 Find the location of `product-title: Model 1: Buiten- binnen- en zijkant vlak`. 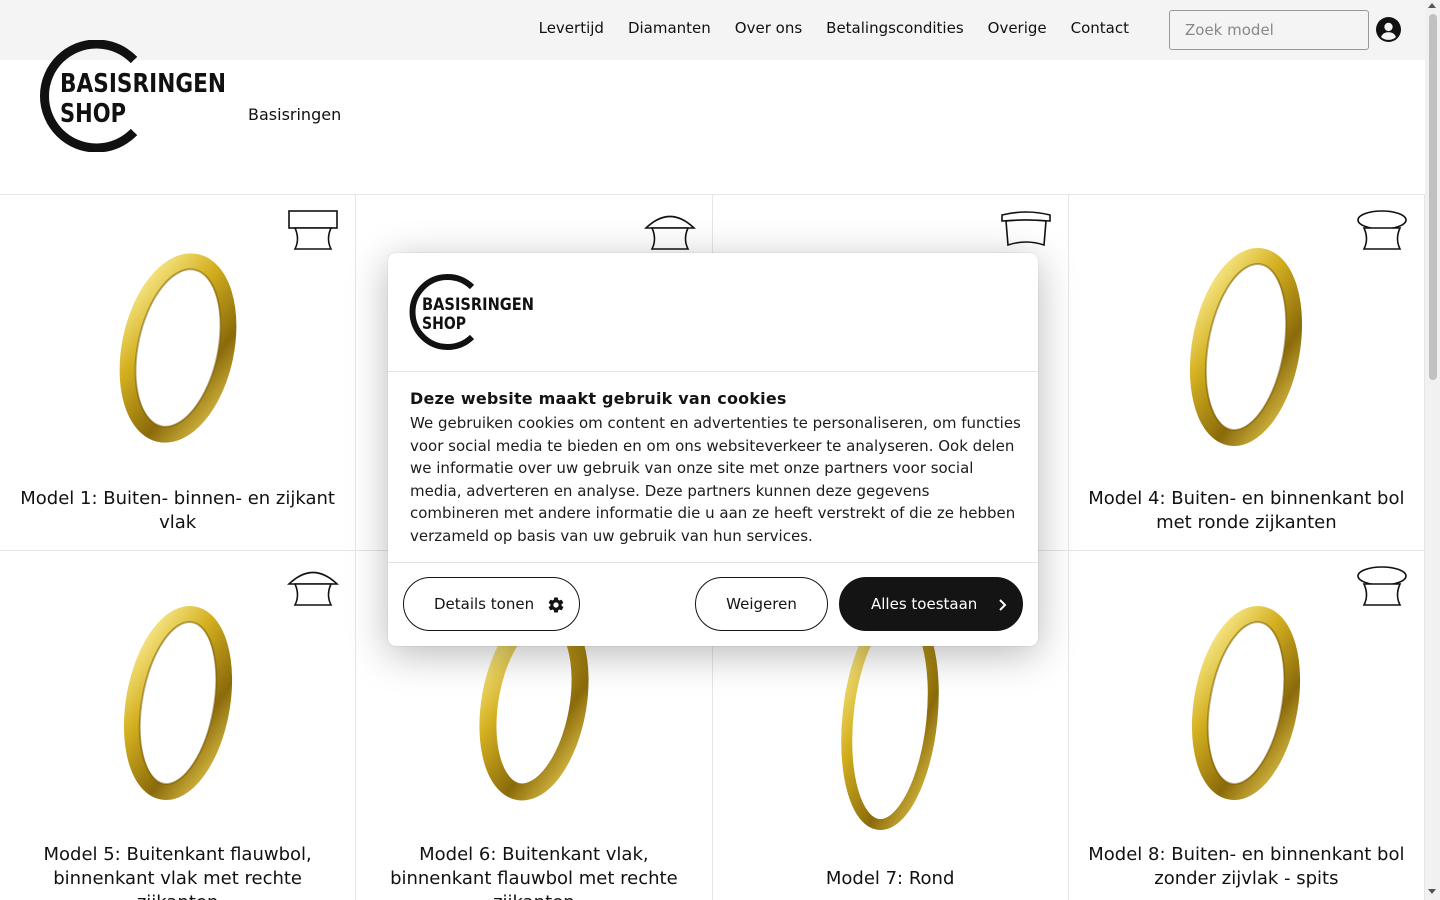

product-title: Model 1: Buiten- binnen- en zijkant vlak is located at coordinates (177, 511).